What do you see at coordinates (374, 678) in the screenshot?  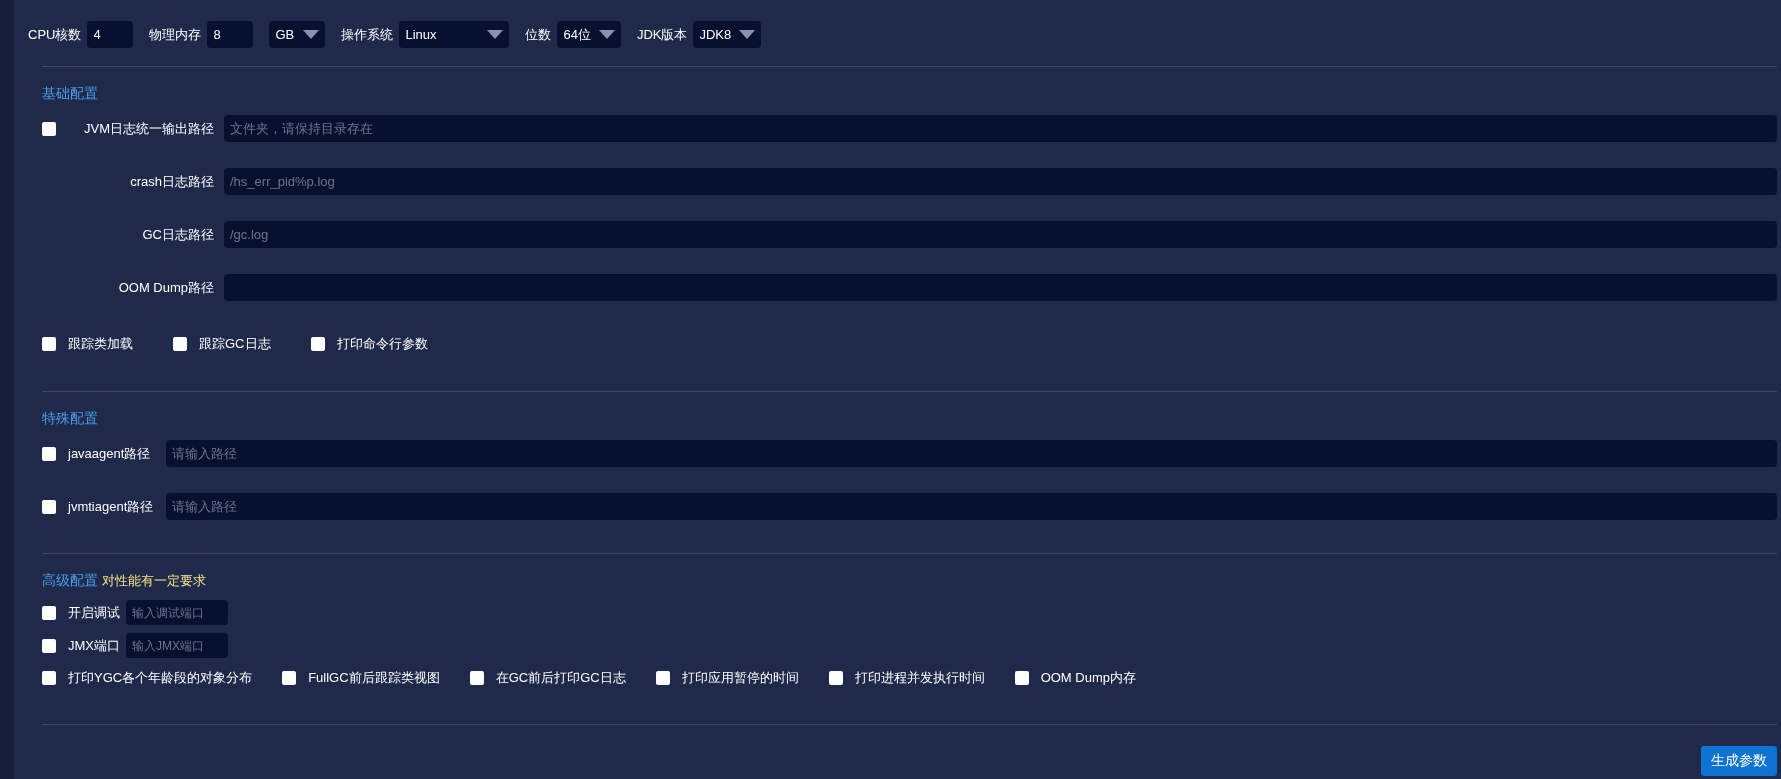 I see `checkbox-label: FullGC前后跟踪类视图` at bounding box center [374, 678].